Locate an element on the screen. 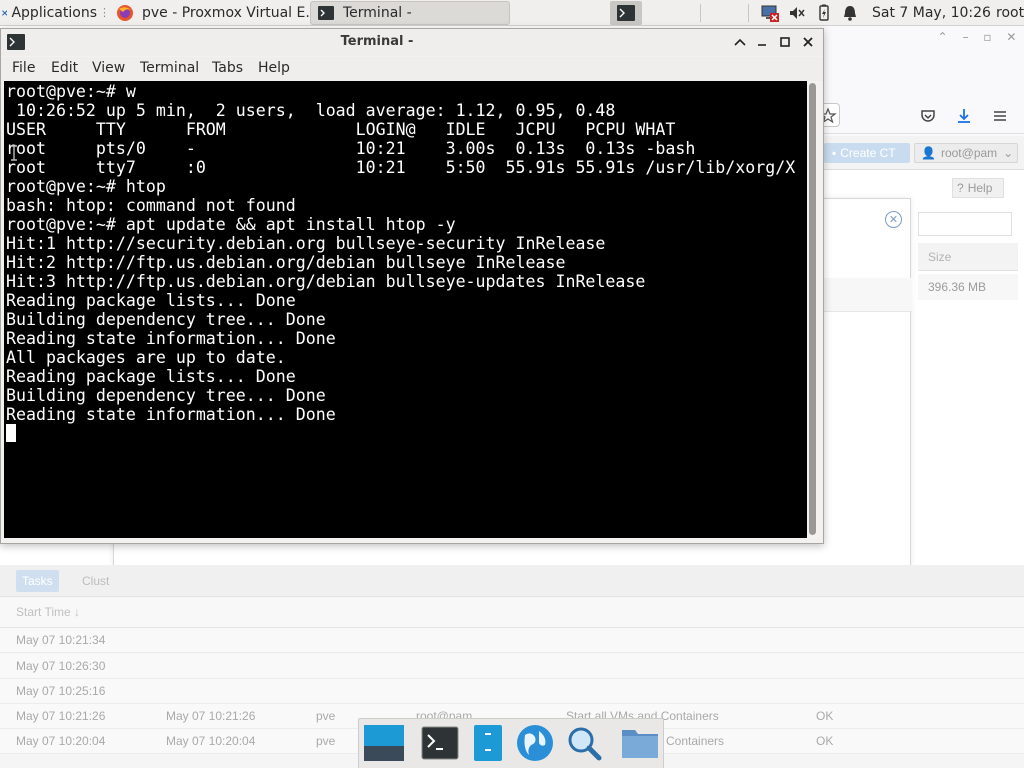 Image resolution: width=1024 pixels, height=768 pixels. terminal-line: root@pve:~# w is located at coordinates (71, 91).